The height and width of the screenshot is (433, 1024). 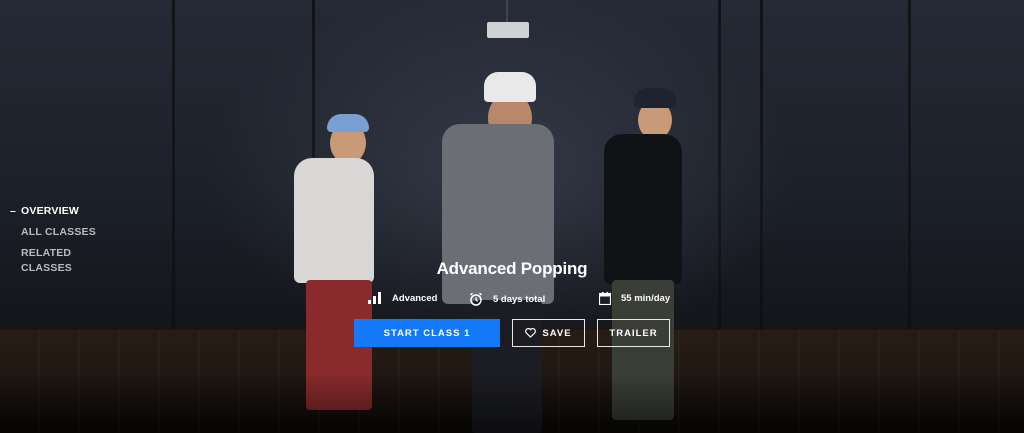 What do you see at coordinates (512, 268) in the screenshot?
I see `class-title: Advanced Popping` at bounding box center [512, 268].